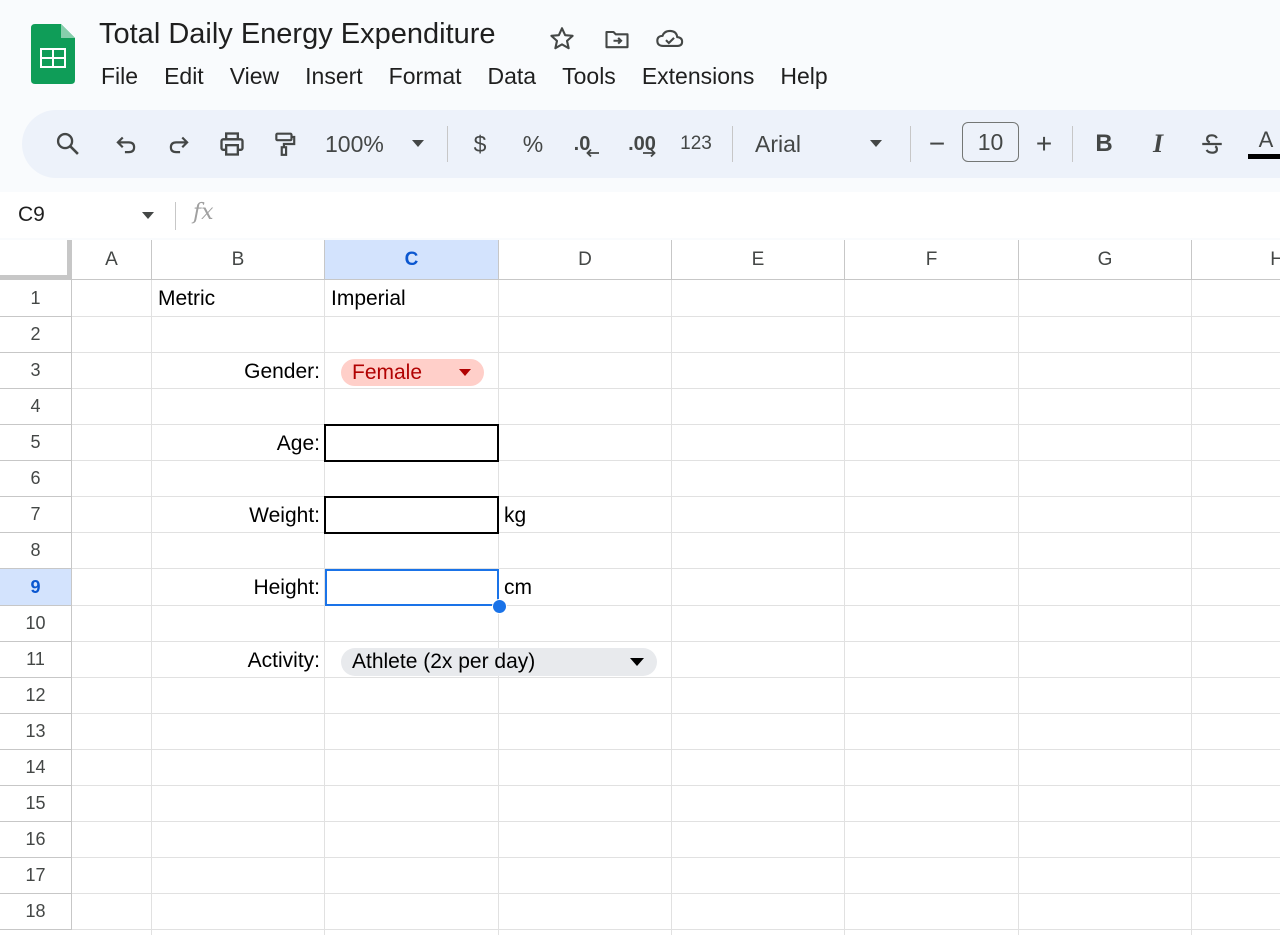 The image size is (1280, 935). Describe the element at coordinates (617, 39) in the screenshot. I see `move-to-folder-icon` at that location.